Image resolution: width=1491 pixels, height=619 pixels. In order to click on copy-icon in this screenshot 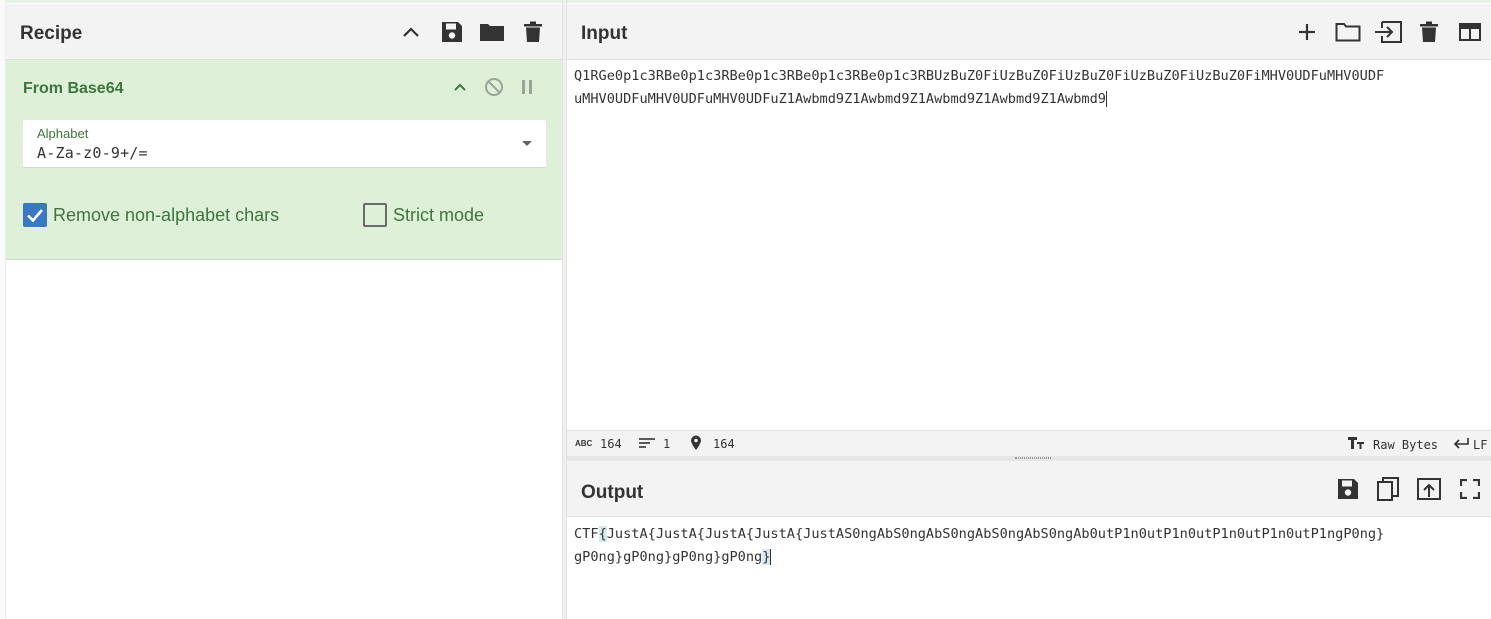, I will do `click(1388, 489)`.